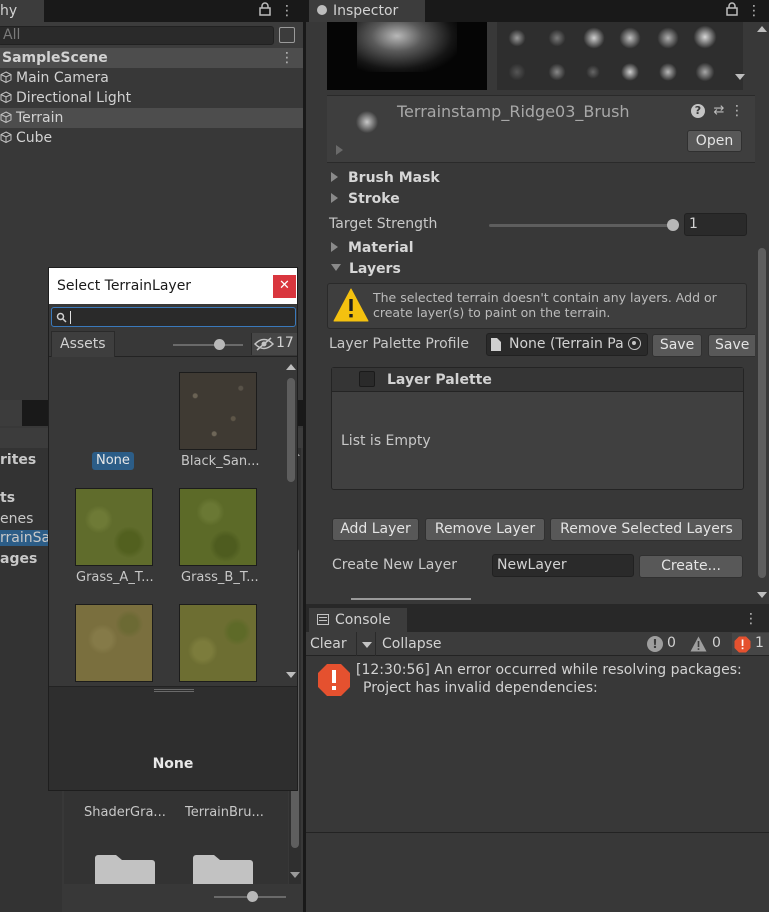 The height and width of the screenshot is (912, 769). I want to click on inspector-scrollbar, so click(762, 313).